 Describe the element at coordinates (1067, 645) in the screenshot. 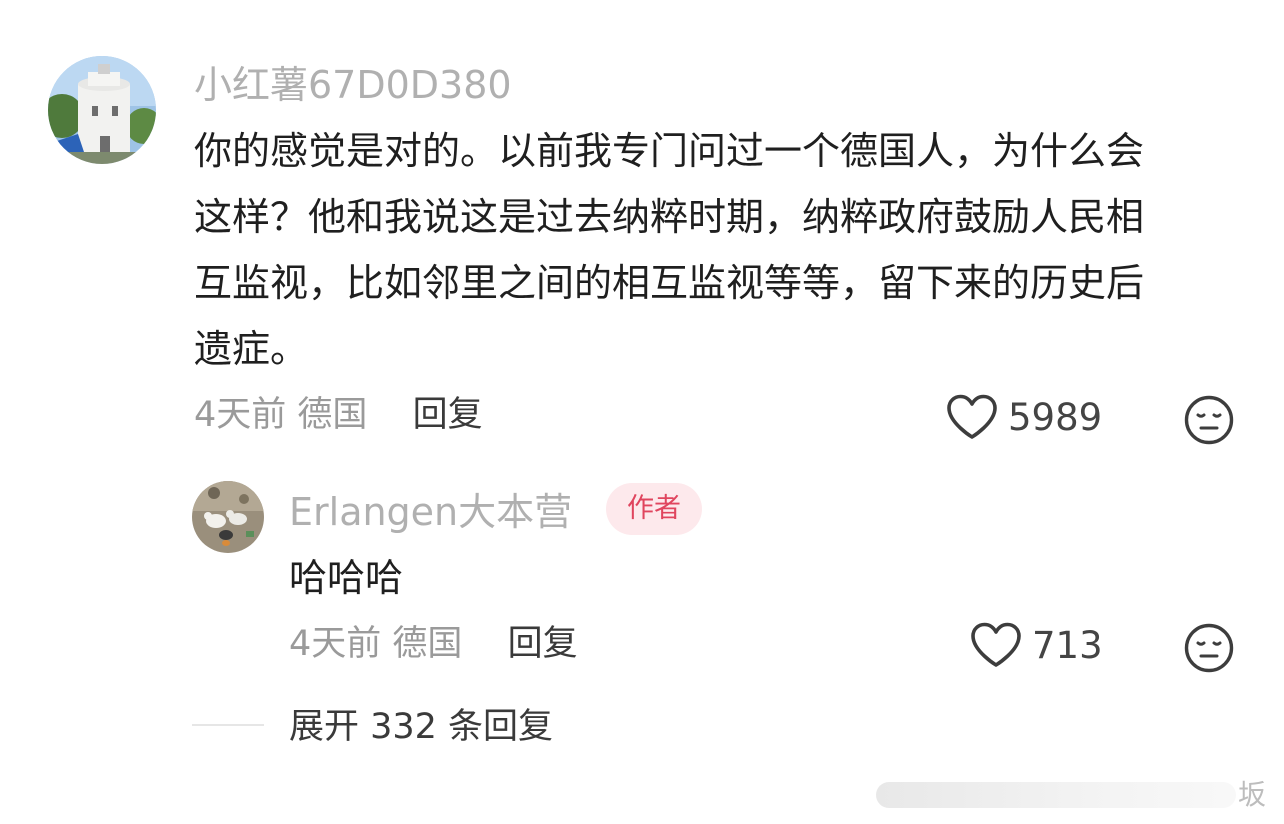

I see `like-count: 713` at that location.